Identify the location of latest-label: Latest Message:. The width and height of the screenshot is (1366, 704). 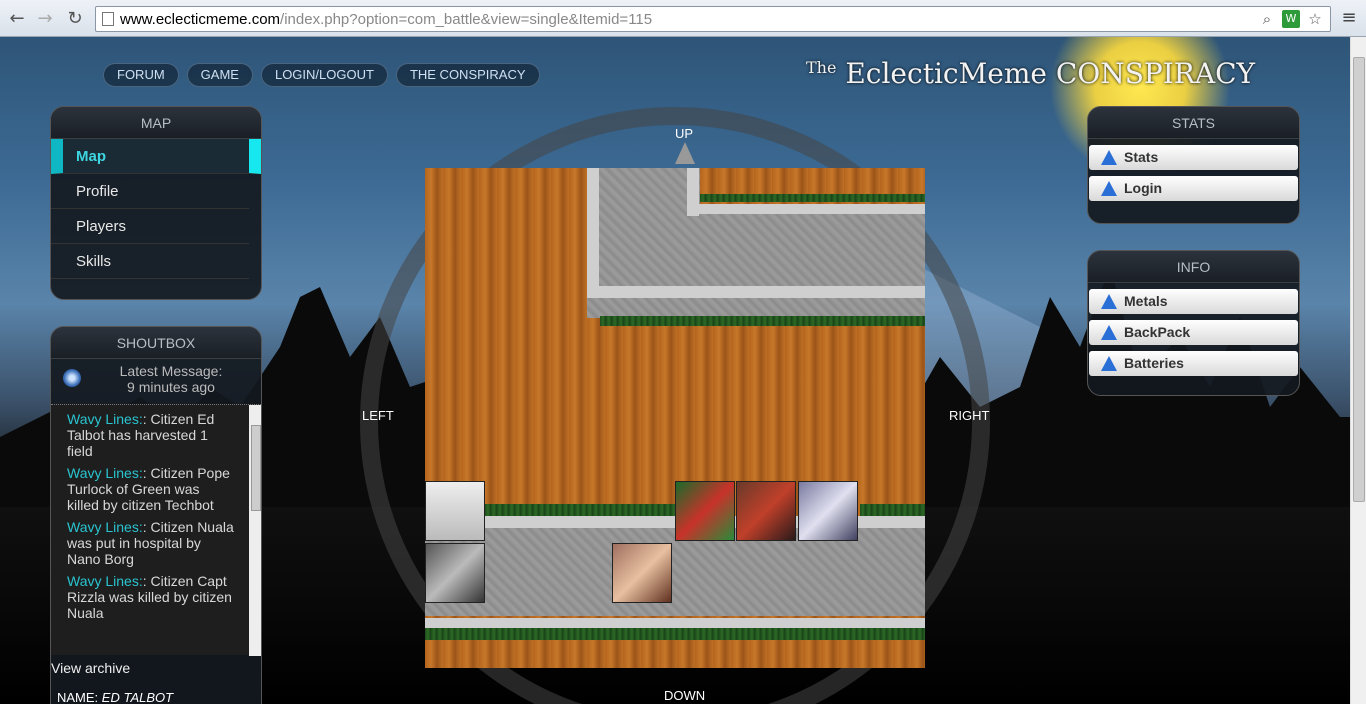
(171, 371).